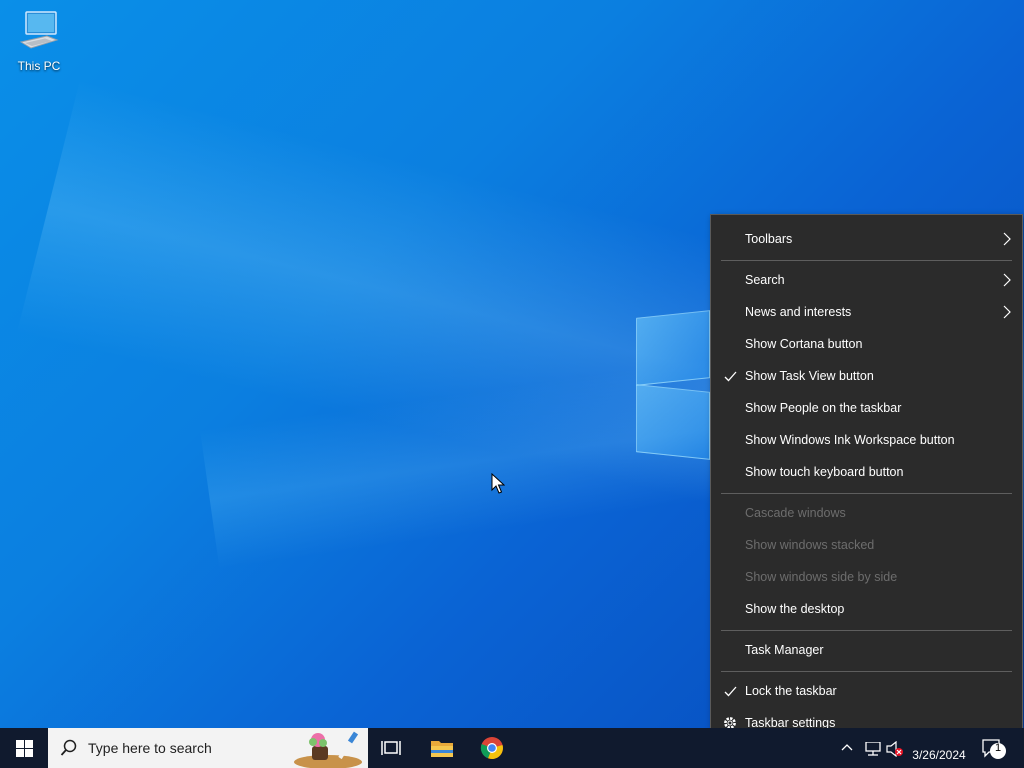 This screenshot has width=1024, height=768. Describe the element at coordinates (150, 748) in the screenshot. I see `search-placeholder: Type here to search` at that location.